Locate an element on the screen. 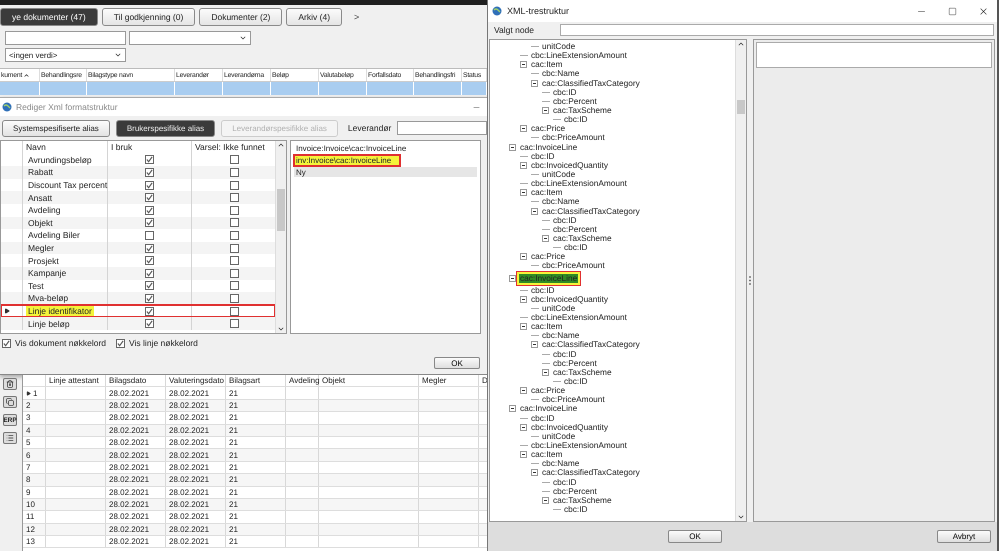 Image resolution: width=999 pixels, height=551 pixels. close-icon is located at coordinates (983, 11).